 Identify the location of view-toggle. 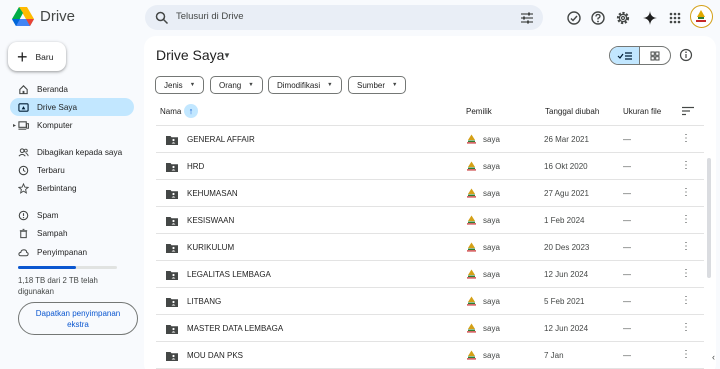
(640, 55).